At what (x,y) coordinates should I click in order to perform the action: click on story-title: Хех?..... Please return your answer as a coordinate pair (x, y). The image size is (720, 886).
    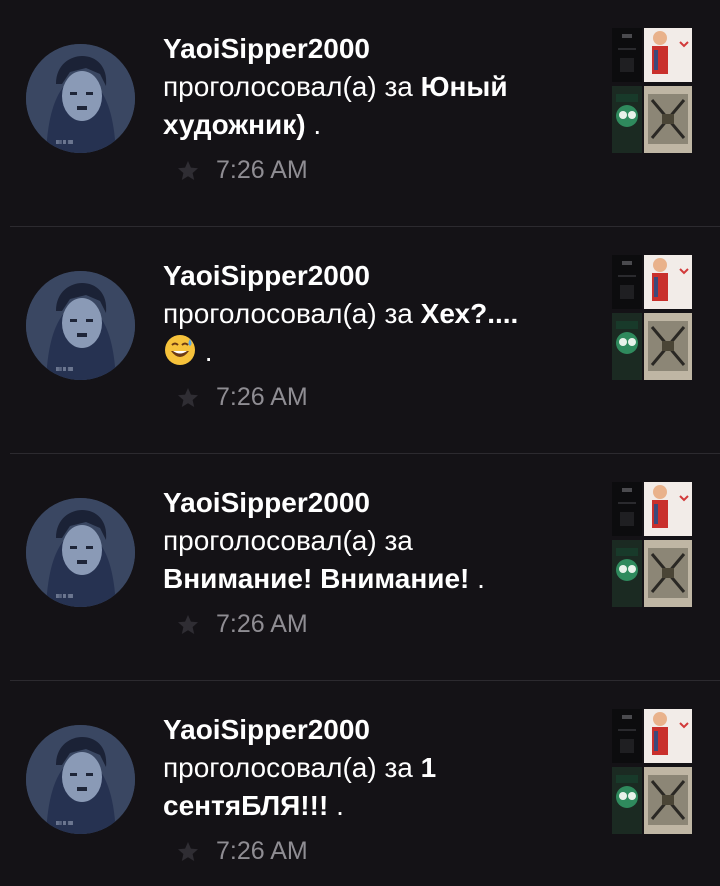
    Looking at the image, I should click on (470, 313).